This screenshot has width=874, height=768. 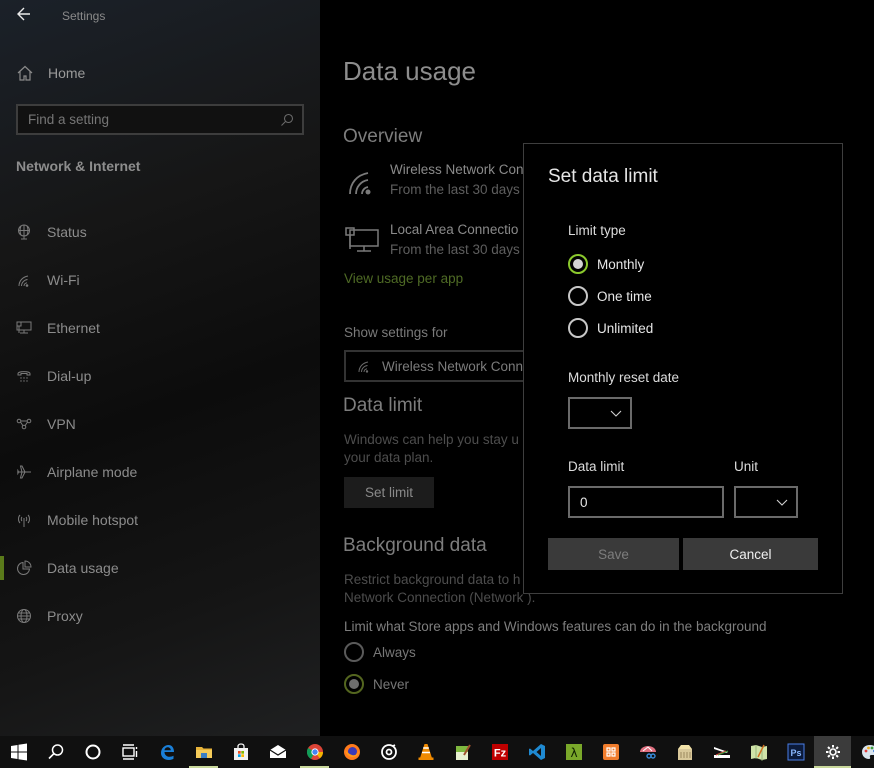 What do you see at coordinates (600, 413) in the screenshot?
I see `reset-date-dropdown` at bounding box center [600, 413].